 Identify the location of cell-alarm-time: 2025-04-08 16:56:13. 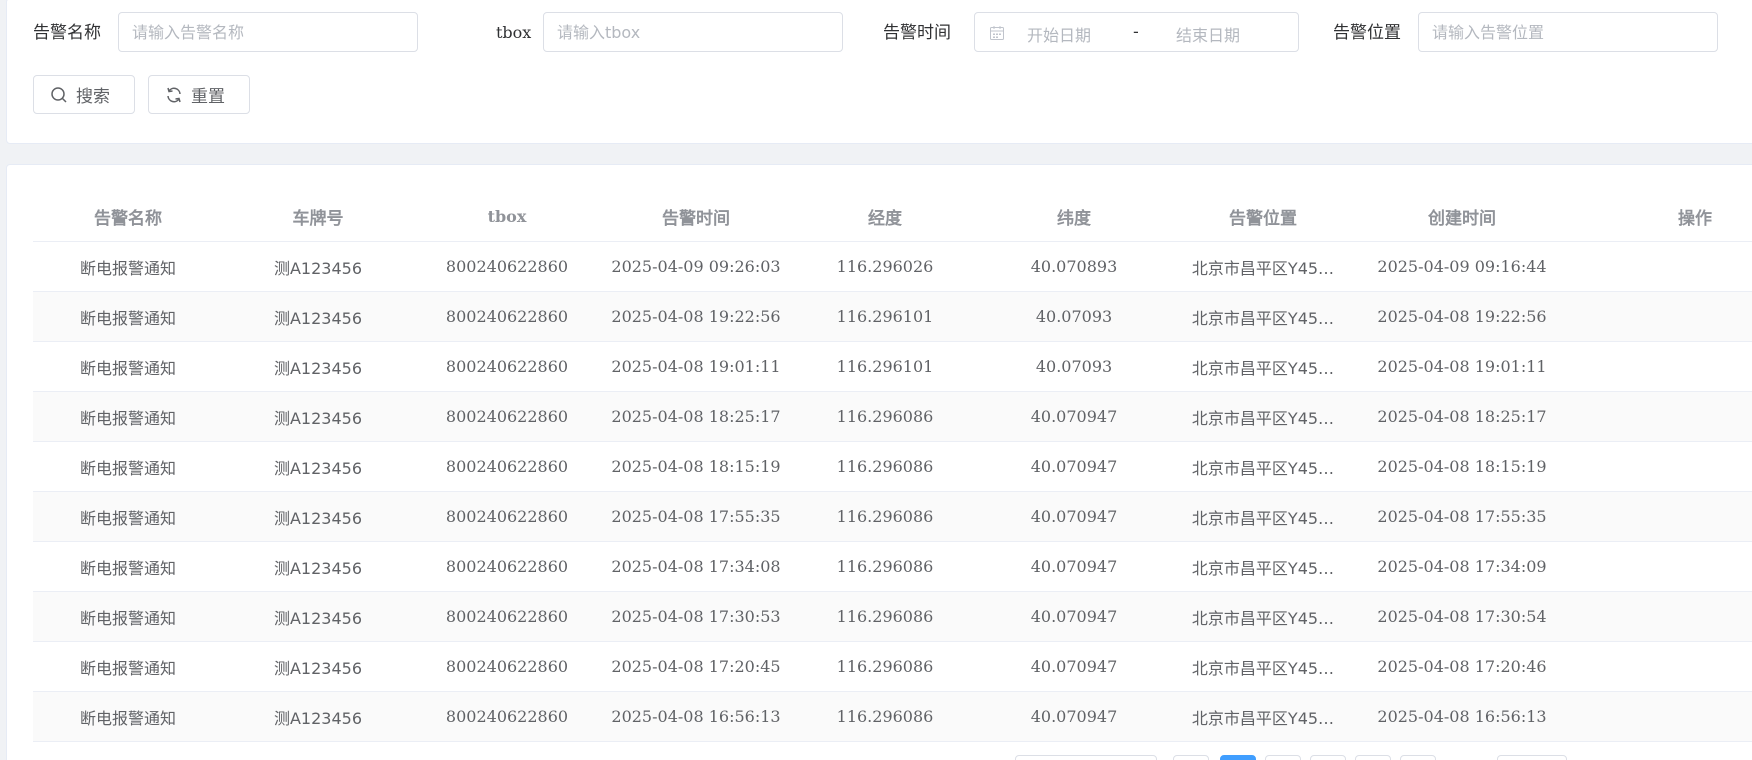
(696, 716).